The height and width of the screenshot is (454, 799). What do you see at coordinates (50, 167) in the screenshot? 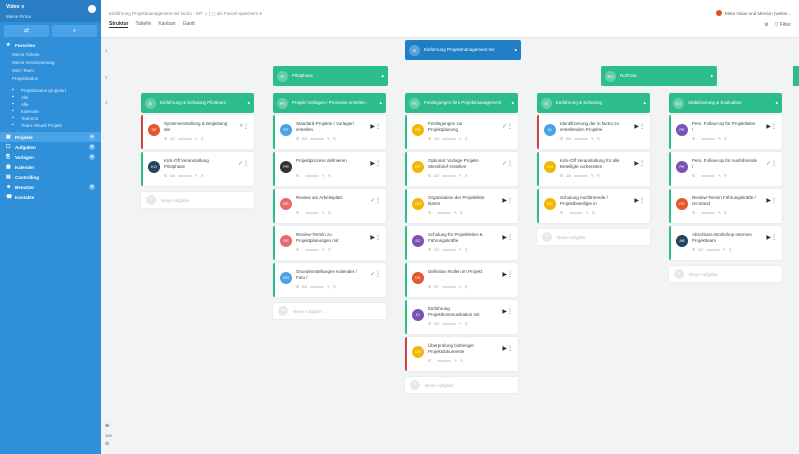
I see `sidebar-item-kalender: ▦ Kalender` at bounding box center [50, 167].